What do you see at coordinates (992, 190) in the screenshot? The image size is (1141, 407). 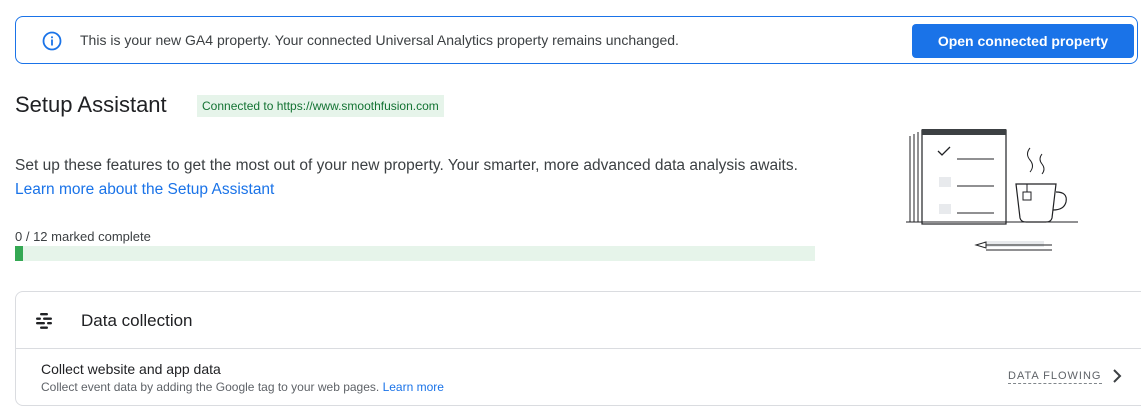 I see `notebook-coffee-illustration` at bounding box center [992, 190].